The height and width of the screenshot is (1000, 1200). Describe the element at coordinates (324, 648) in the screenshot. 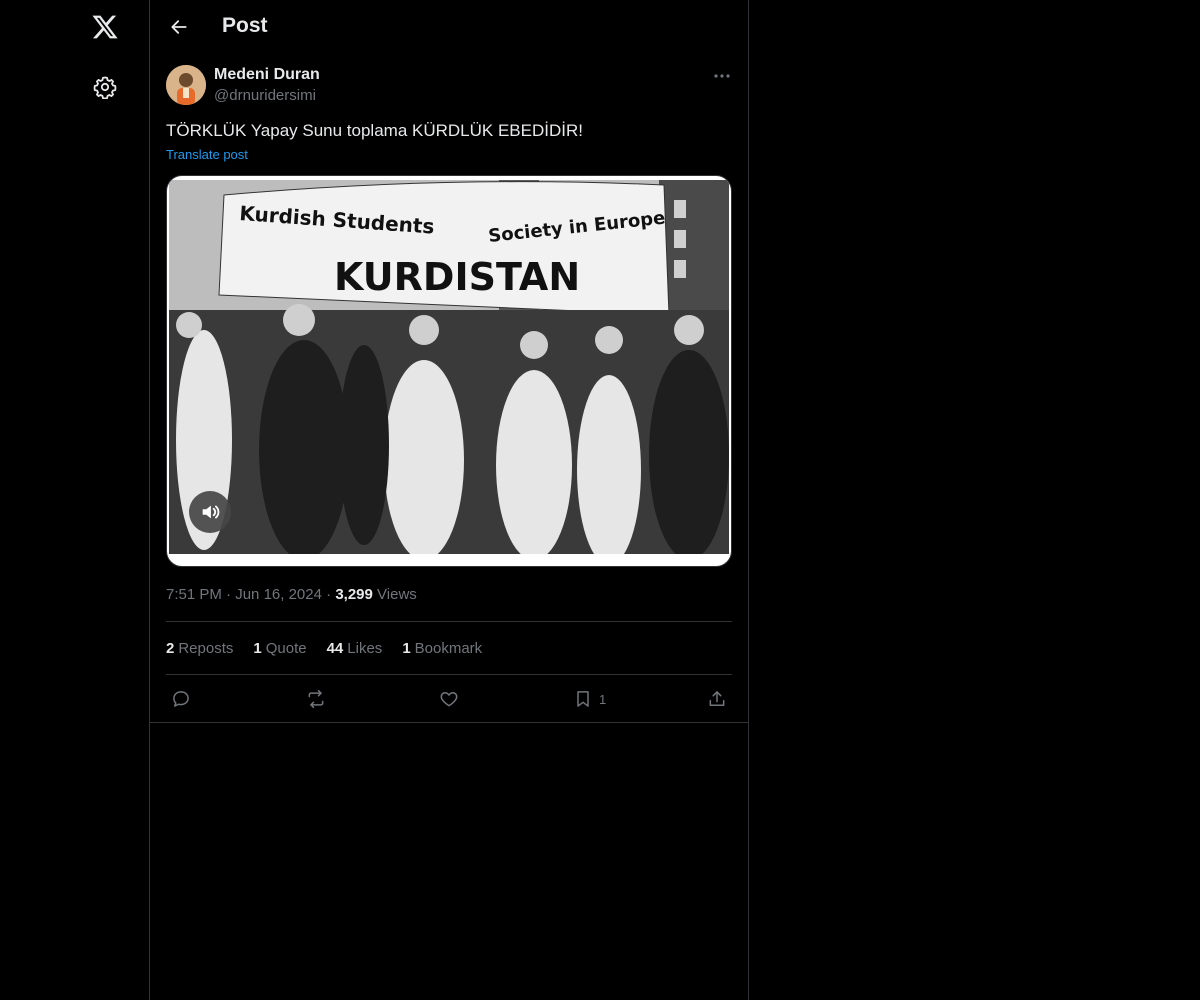

I see `engagement-stats: 2 Reposts 1 Quote 44 Likes 1 Bookmark` at that location.